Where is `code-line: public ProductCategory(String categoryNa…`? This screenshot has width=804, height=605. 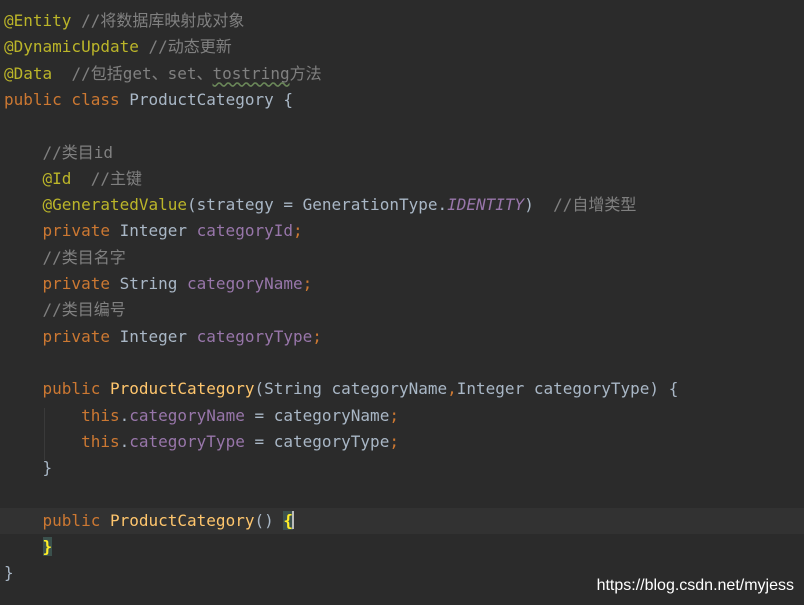
code-line: public ProductCategory(String categoryNa… is located at coordinates (402, 389).